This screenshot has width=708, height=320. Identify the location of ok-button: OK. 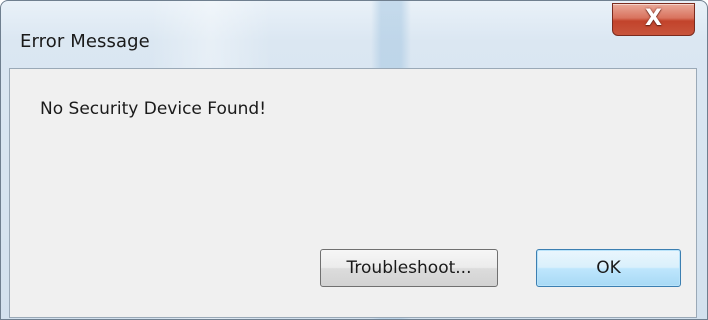
(608, 268).